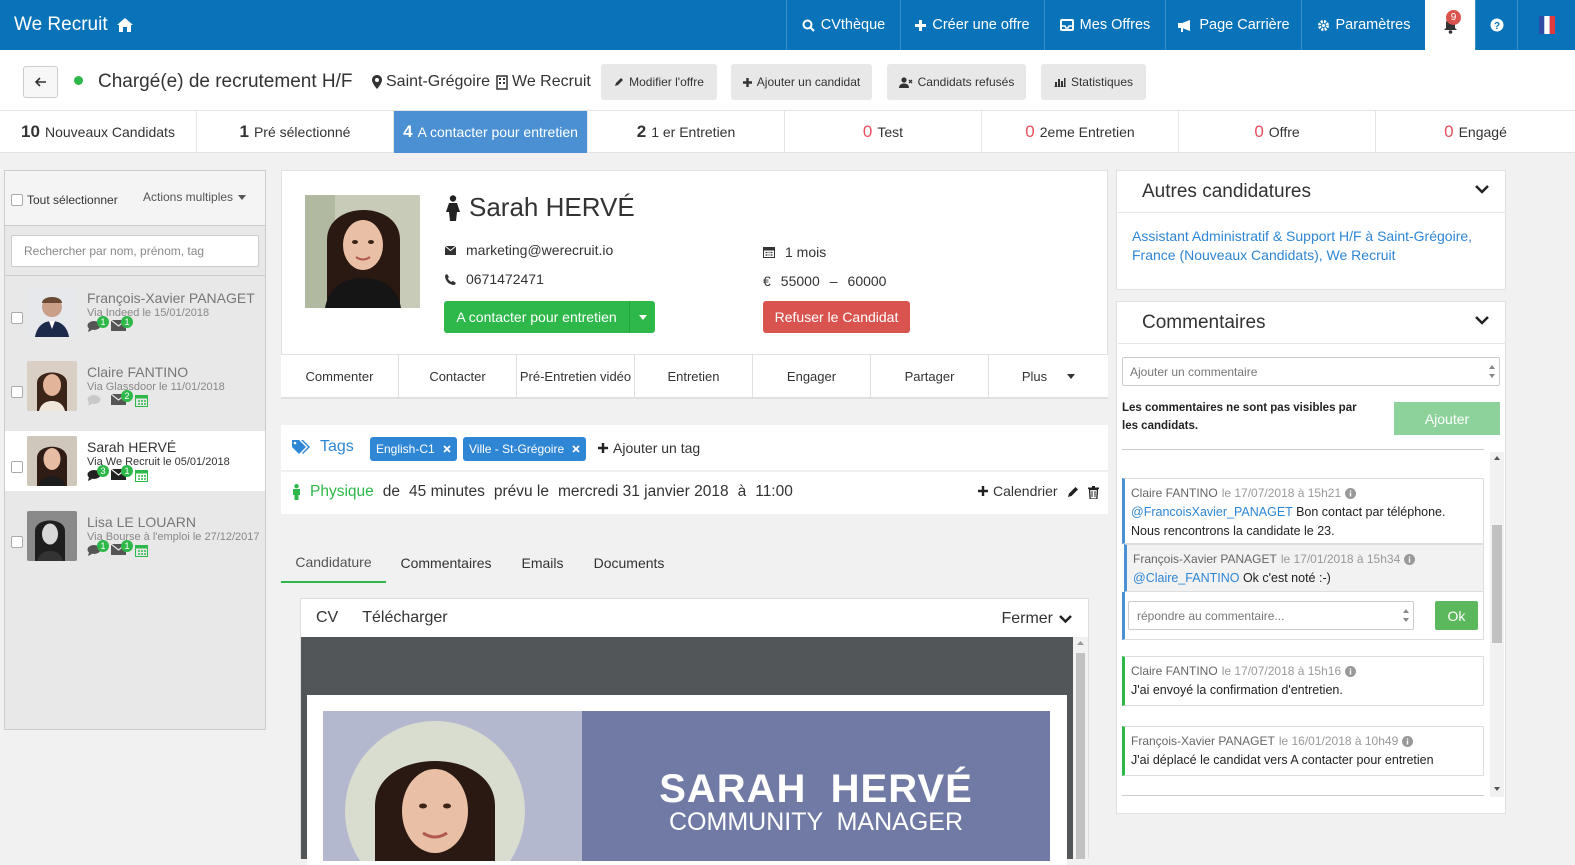 The image size is (1575, 865). What do you see at coordinates (525, 449) in the screenshot?
I see `tag-chip: Ville - St-Grégoire` at bounding box center [525, 449].